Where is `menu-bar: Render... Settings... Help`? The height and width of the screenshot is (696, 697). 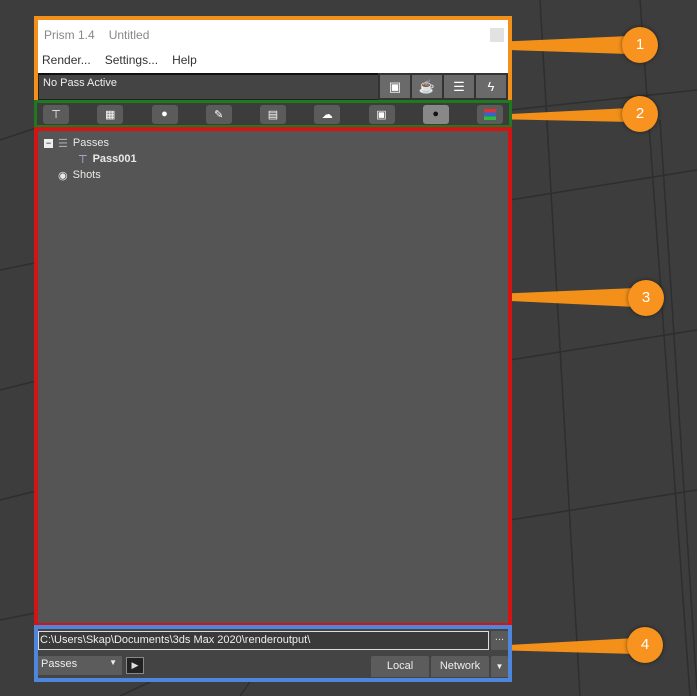
menu-bar: Render... Settings... Help is located at coordinates (119, 60).